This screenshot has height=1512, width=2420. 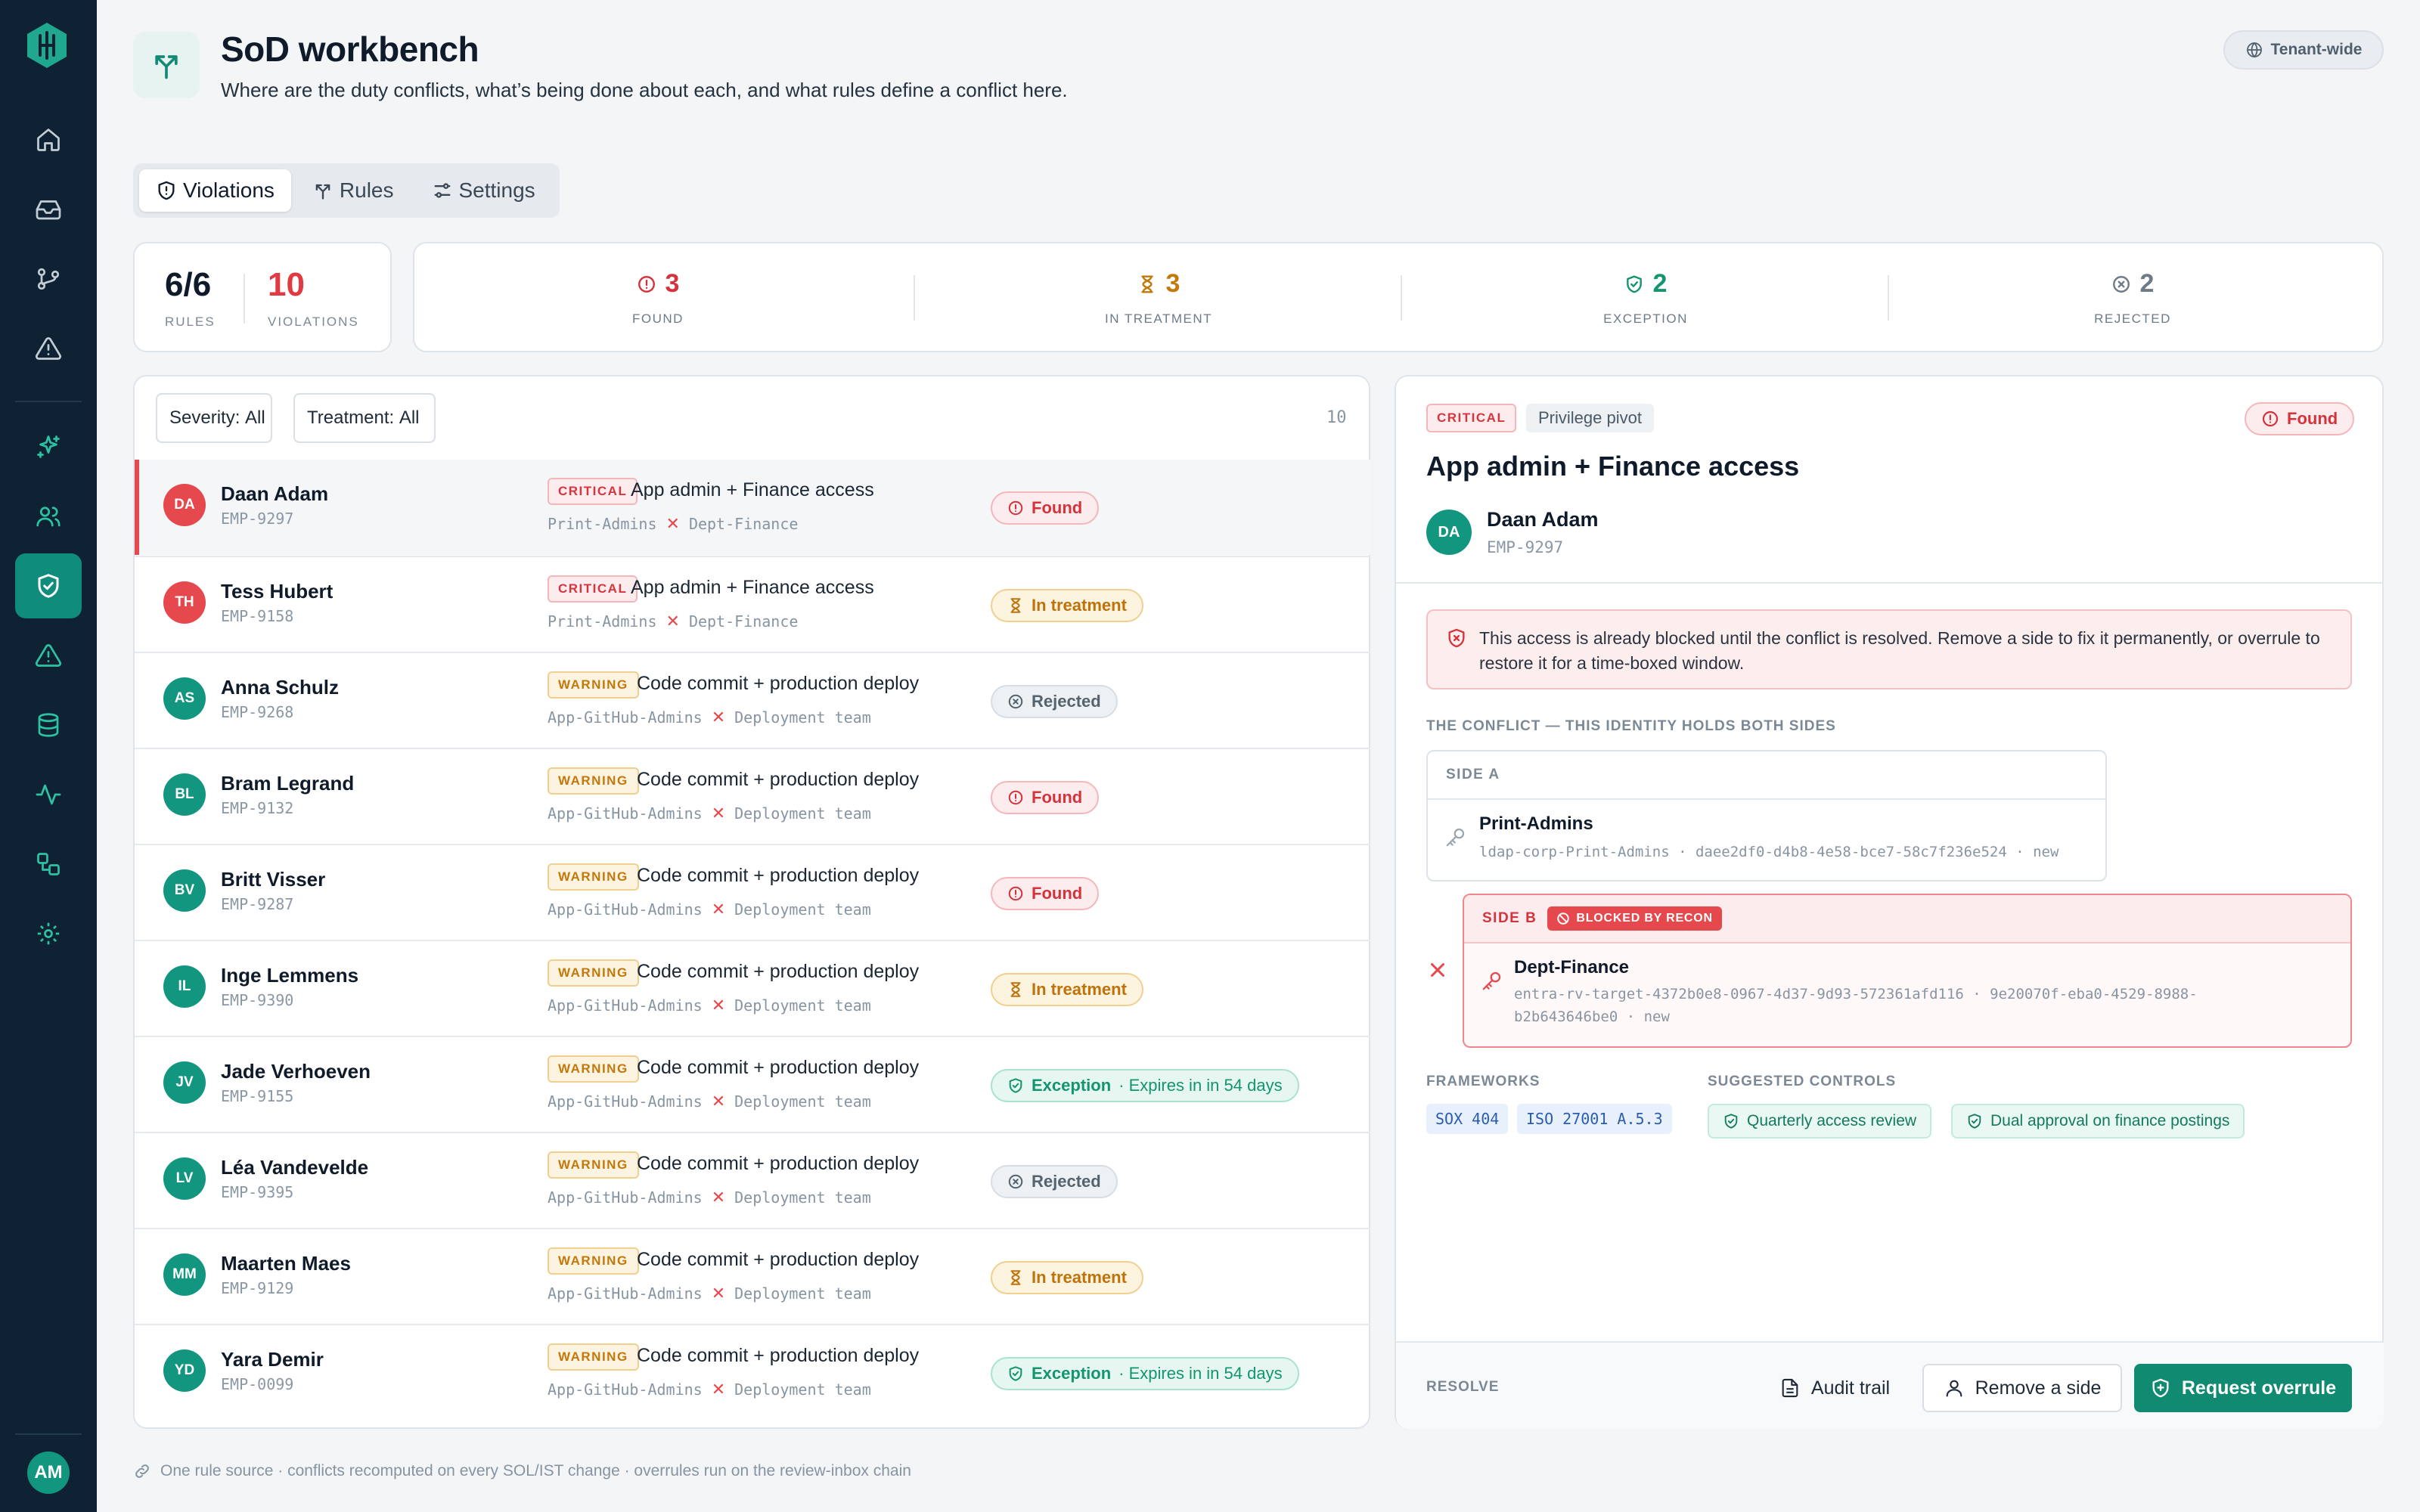 I want to click on identity-name: Bram Legrand, so click(x=288, y=783).